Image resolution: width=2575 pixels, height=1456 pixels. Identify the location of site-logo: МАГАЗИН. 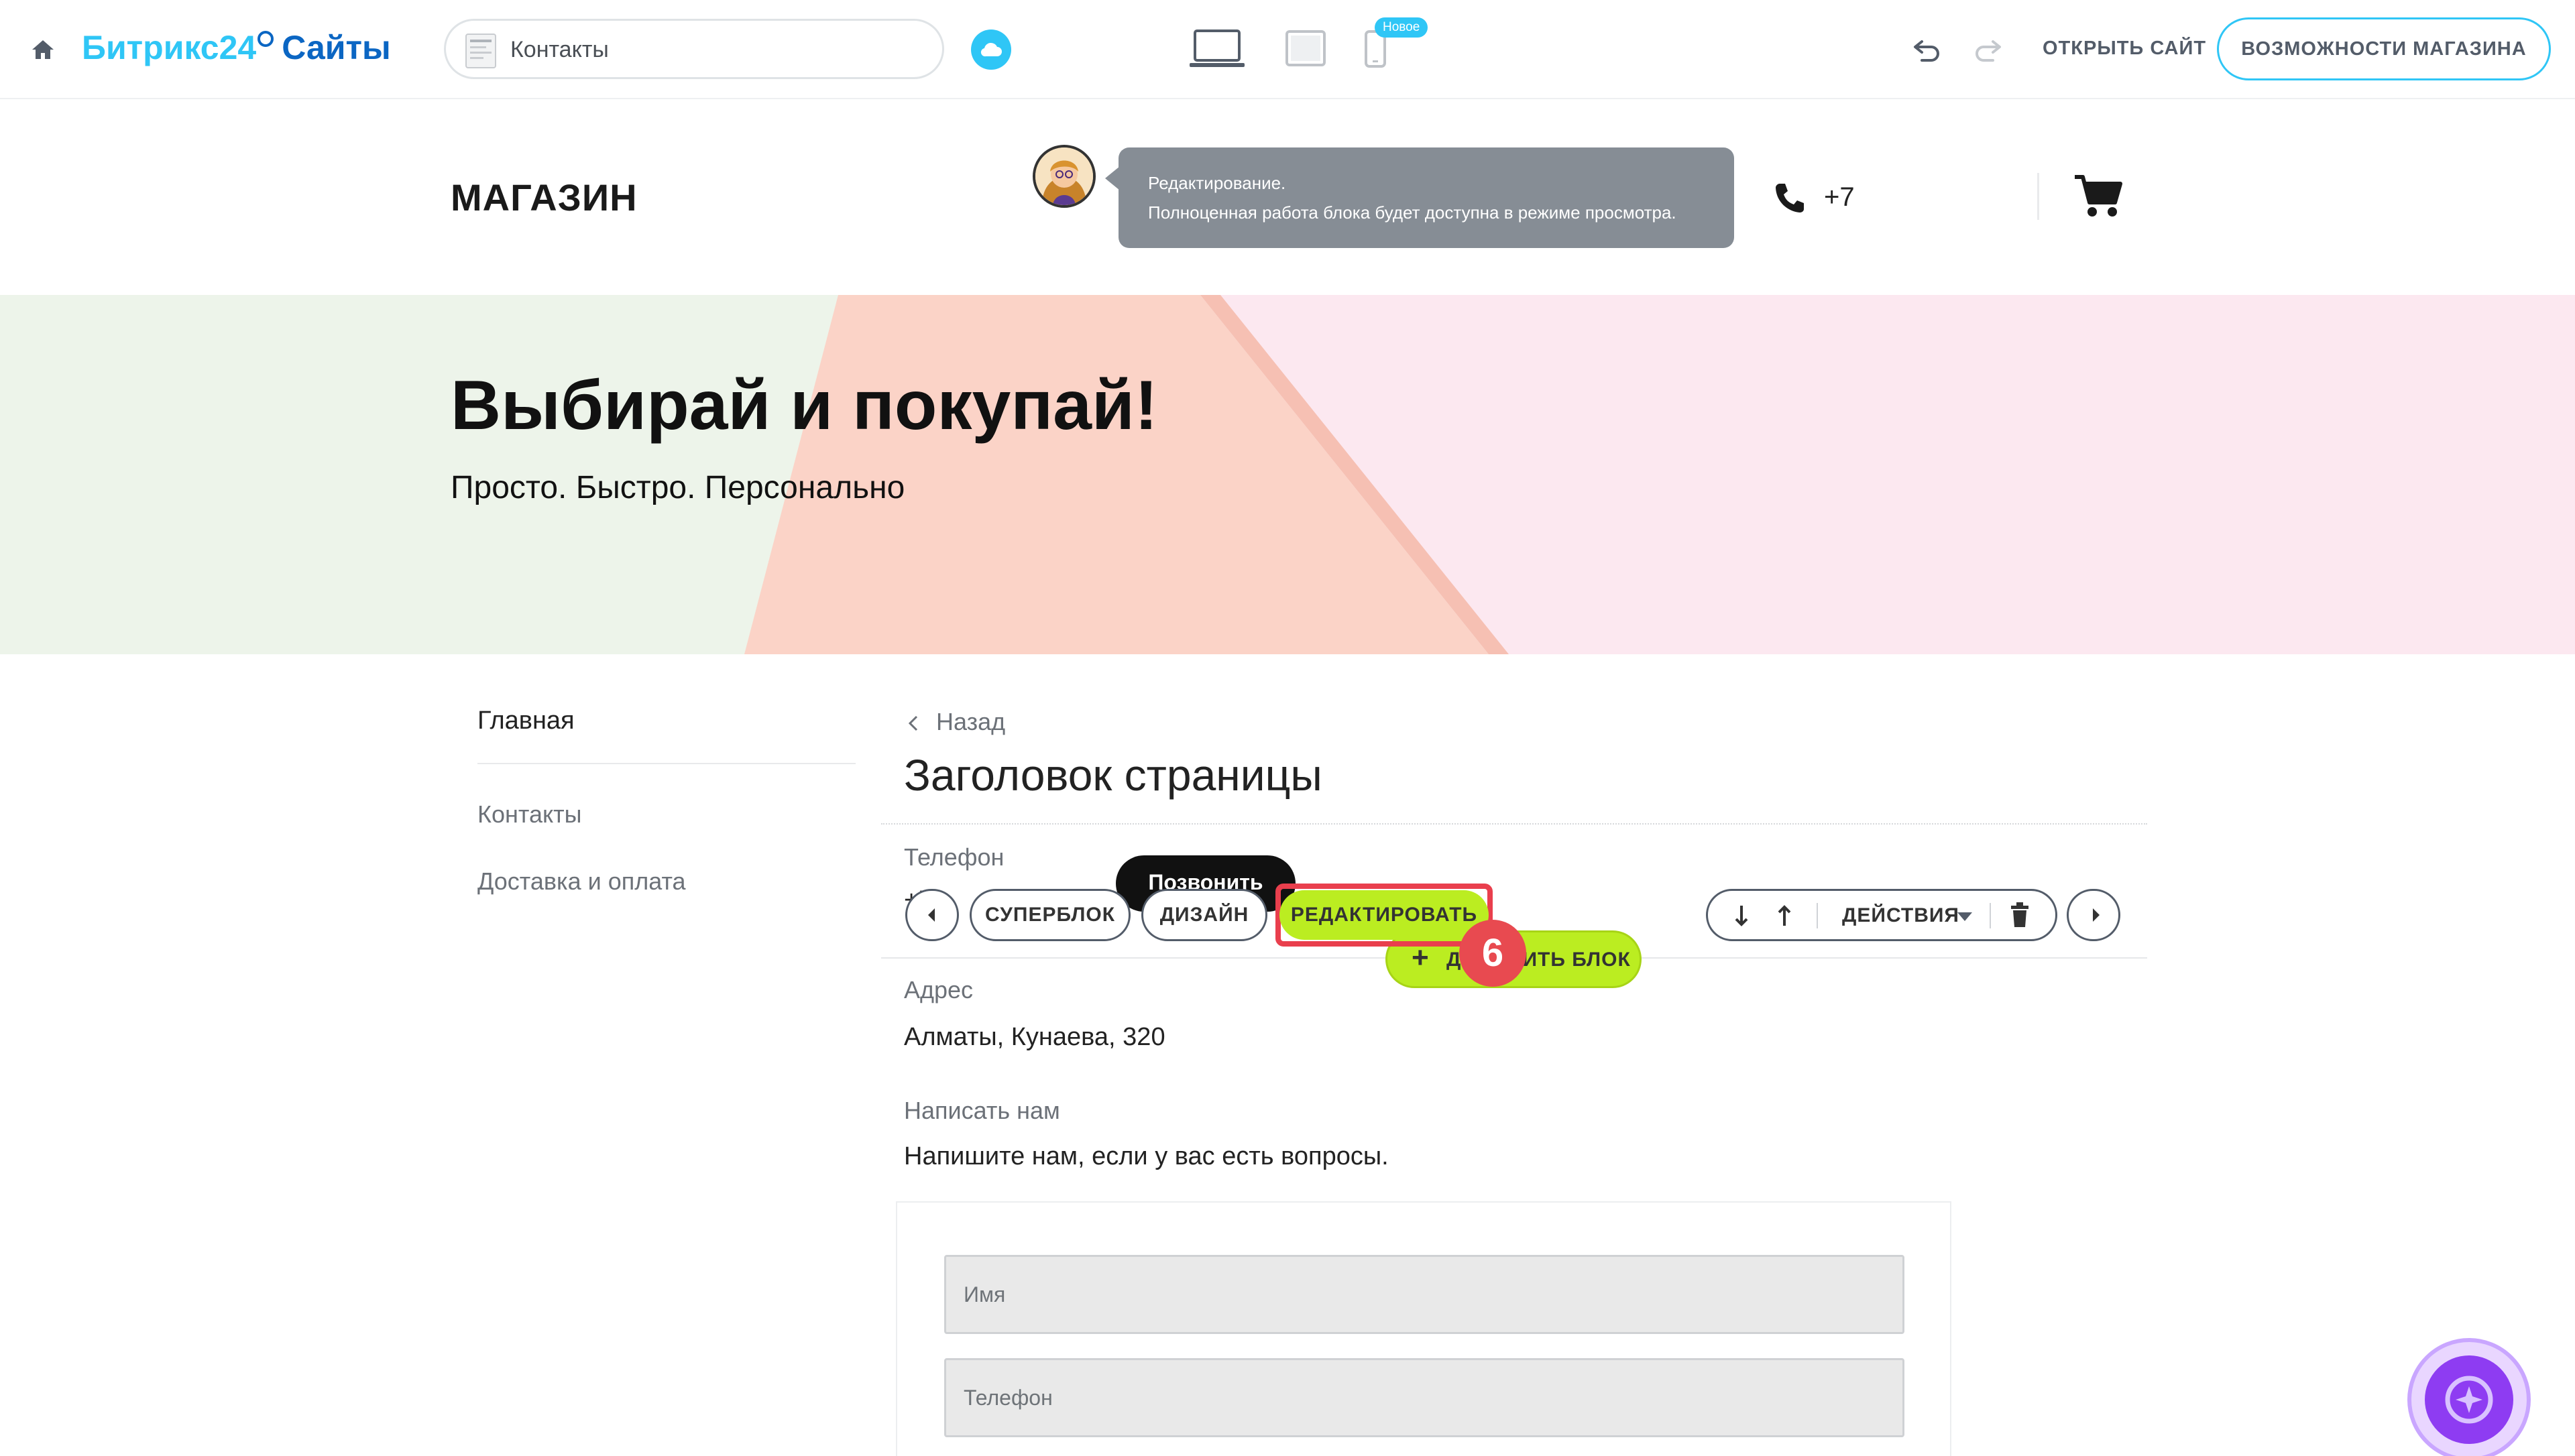
(544, 197).